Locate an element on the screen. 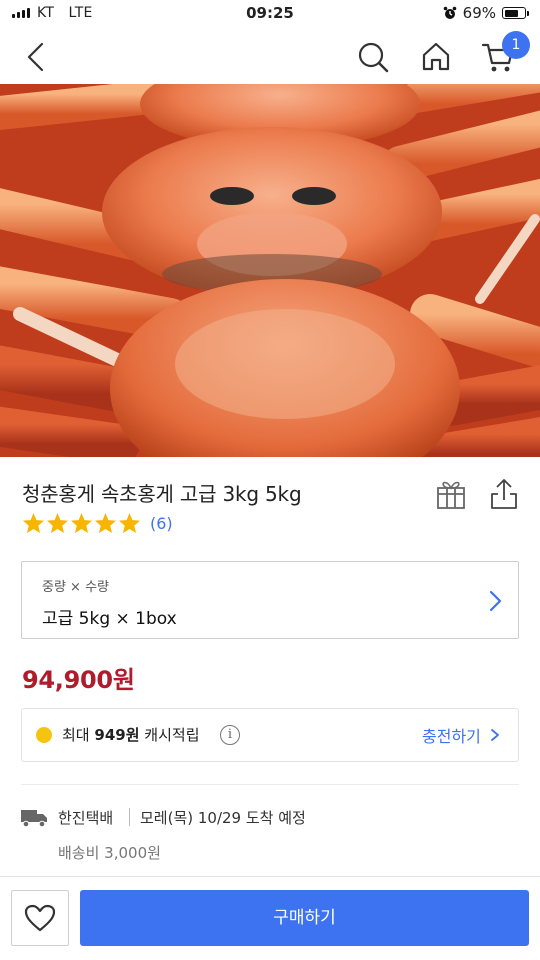 The image size is (540, 960). option-value: 고급 5kg × 1box is located at coordinates (109, 619).